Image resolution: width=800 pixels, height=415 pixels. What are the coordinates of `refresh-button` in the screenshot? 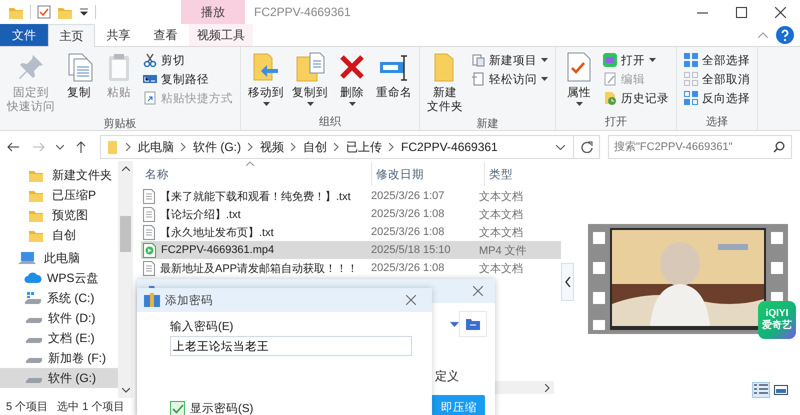 It's located at (587, 147).